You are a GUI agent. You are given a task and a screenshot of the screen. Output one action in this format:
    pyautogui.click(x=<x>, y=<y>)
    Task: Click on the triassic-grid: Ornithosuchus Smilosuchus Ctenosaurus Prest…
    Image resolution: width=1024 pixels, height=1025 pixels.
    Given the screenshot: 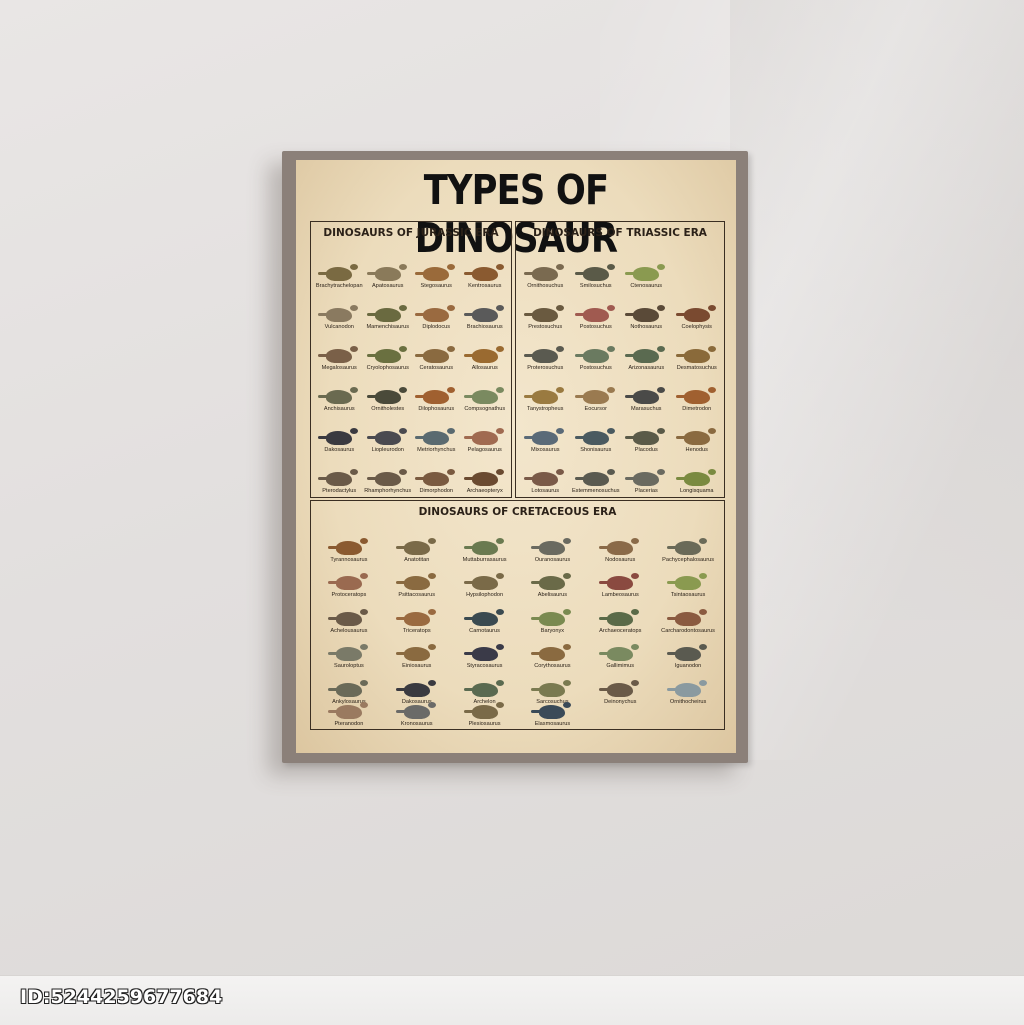 What is the action you would take?
    pyautogui.click(x=621, y=371)
    